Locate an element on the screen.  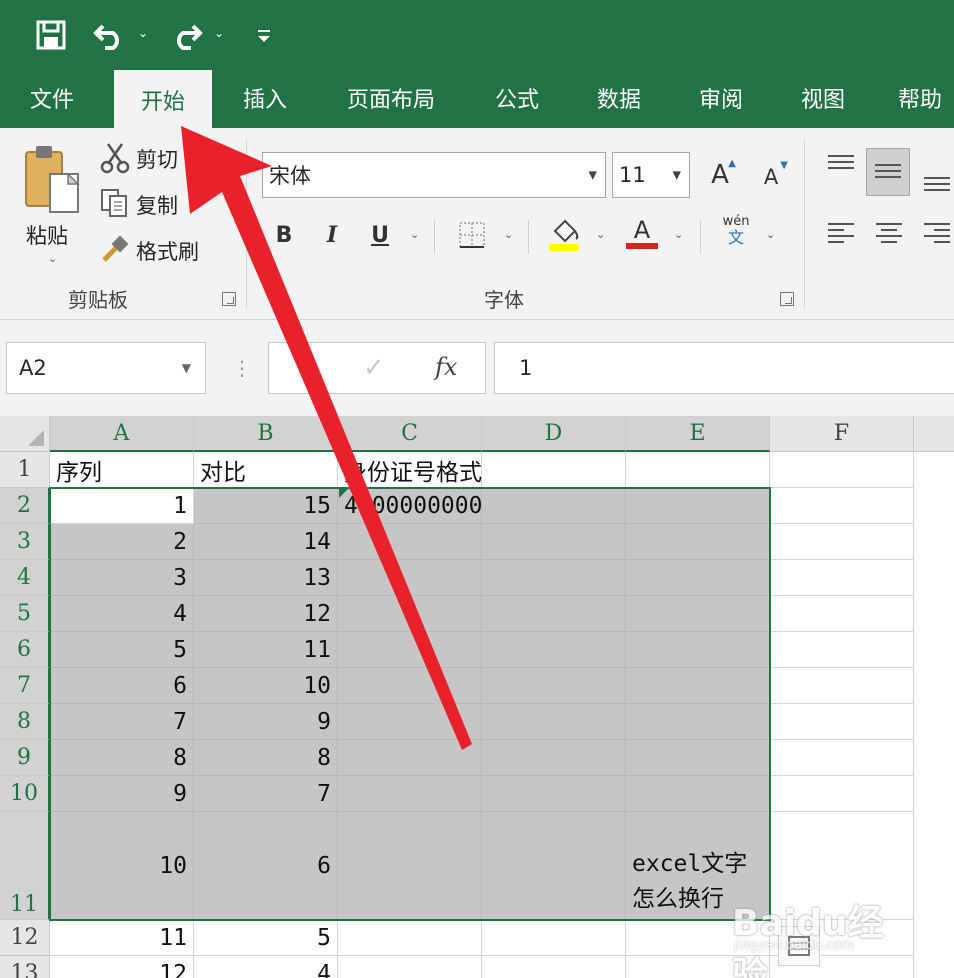
align-bottom-button is located at coordinates (937, 181).